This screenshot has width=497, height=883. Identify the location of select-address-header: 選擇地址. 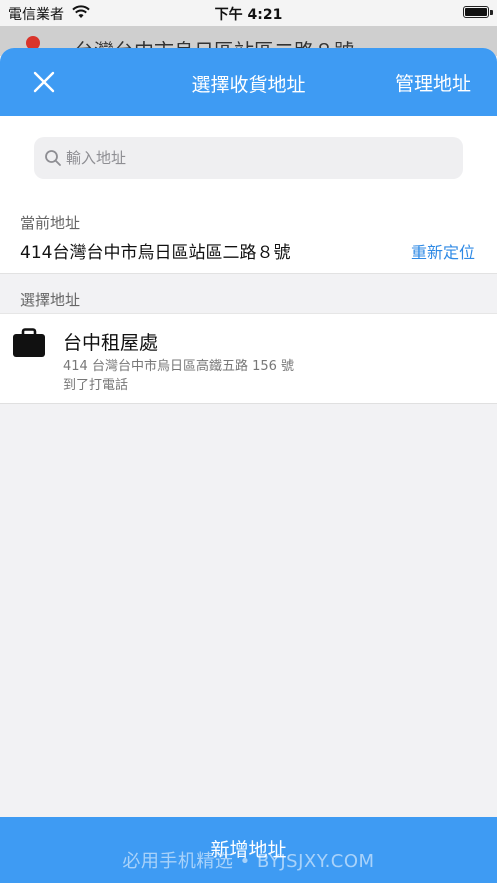
(50, 300).